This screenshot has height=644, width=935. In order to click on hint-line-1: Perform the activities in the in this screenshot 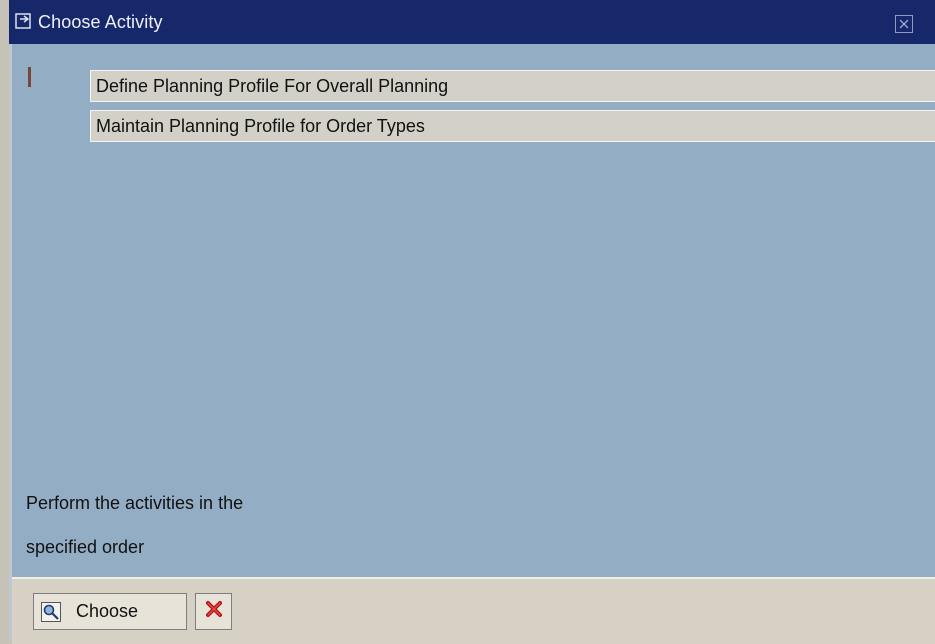, I will do `click(135, 503)`.